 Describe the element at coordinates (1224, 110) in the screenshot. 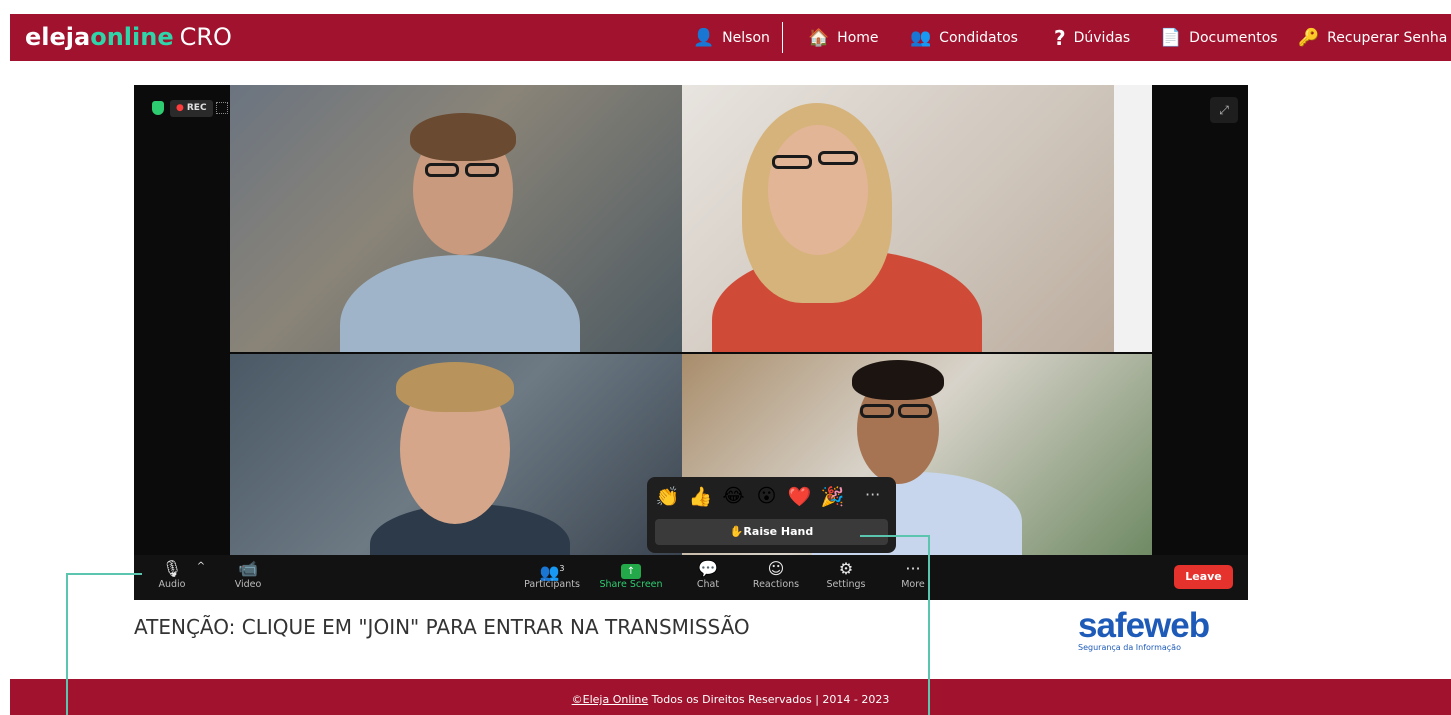

I see `fullscreen-icon: ⤢` at that location.